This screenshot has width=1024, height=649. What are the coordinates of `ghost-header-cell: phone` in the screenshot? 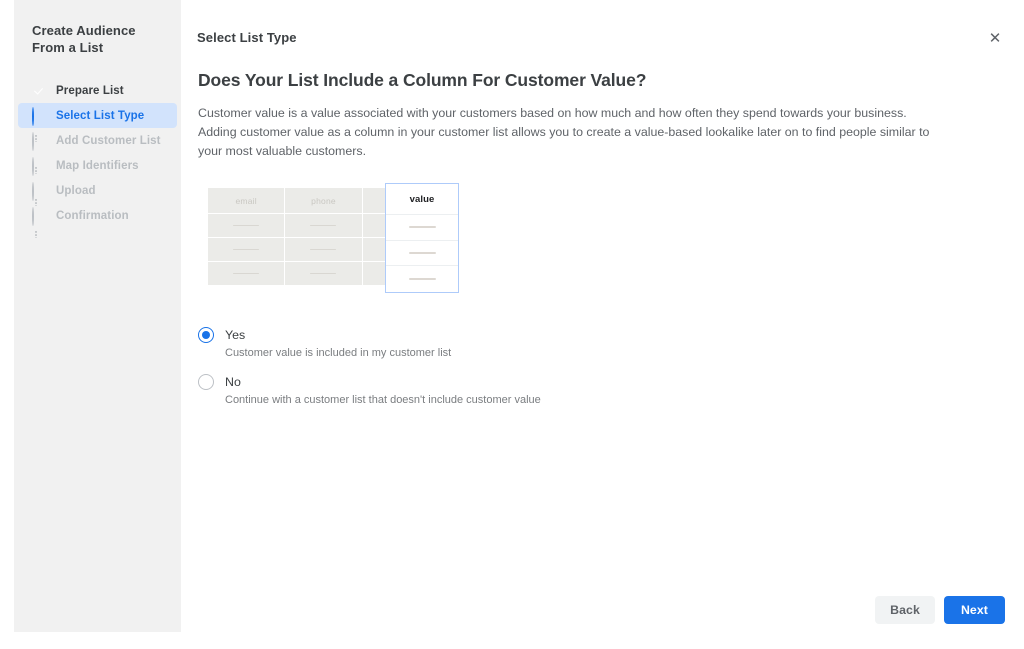 It's located at (324, 201).